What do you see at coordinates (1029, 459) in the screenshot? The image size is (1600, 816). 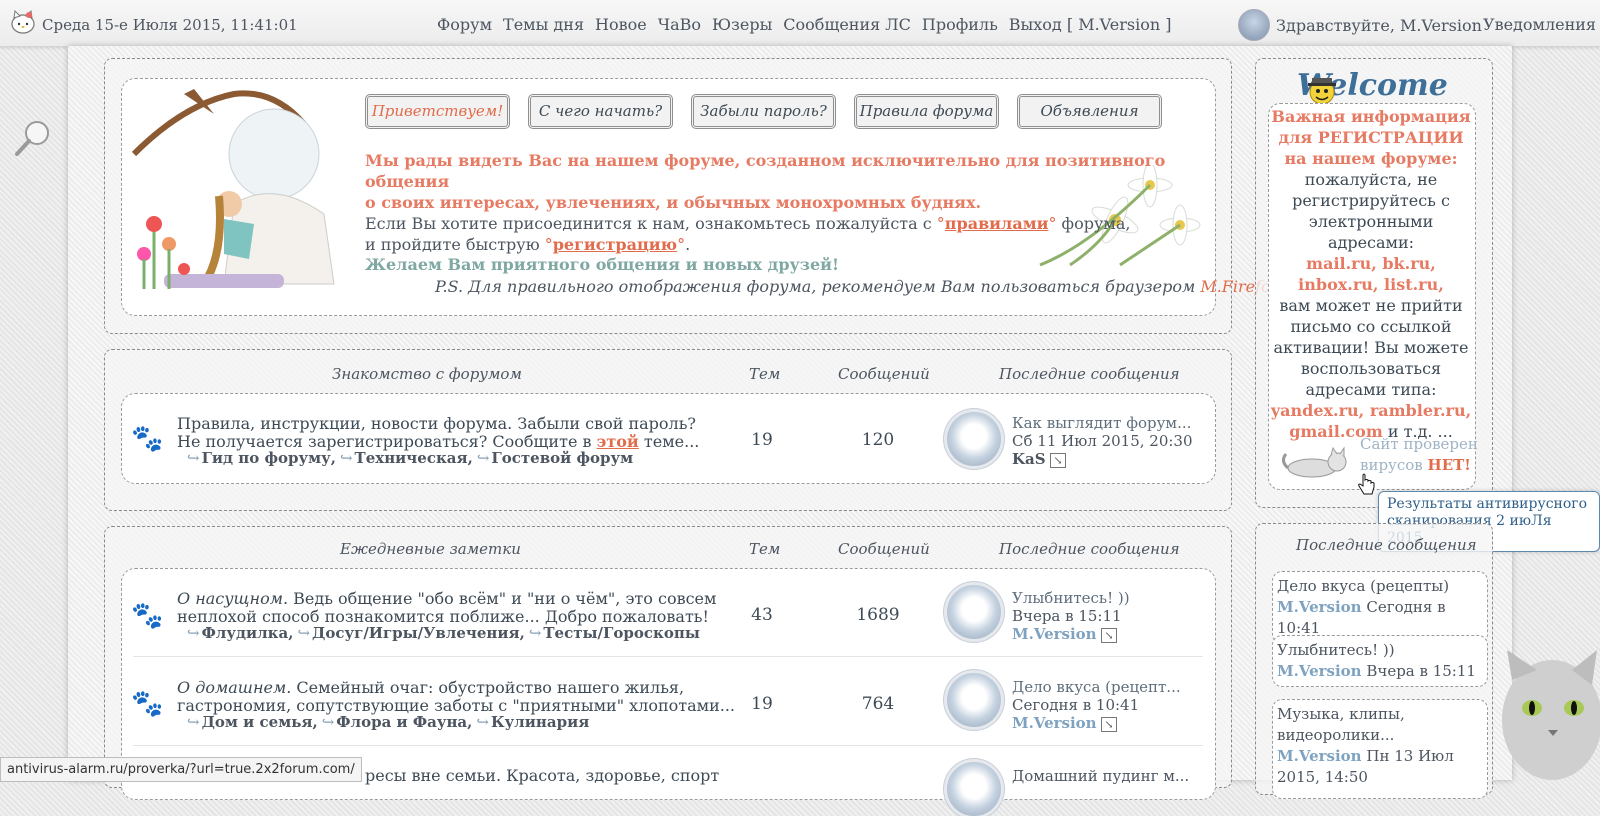 I see `last-post-user: KaS` at bounding box center [1029, 459].